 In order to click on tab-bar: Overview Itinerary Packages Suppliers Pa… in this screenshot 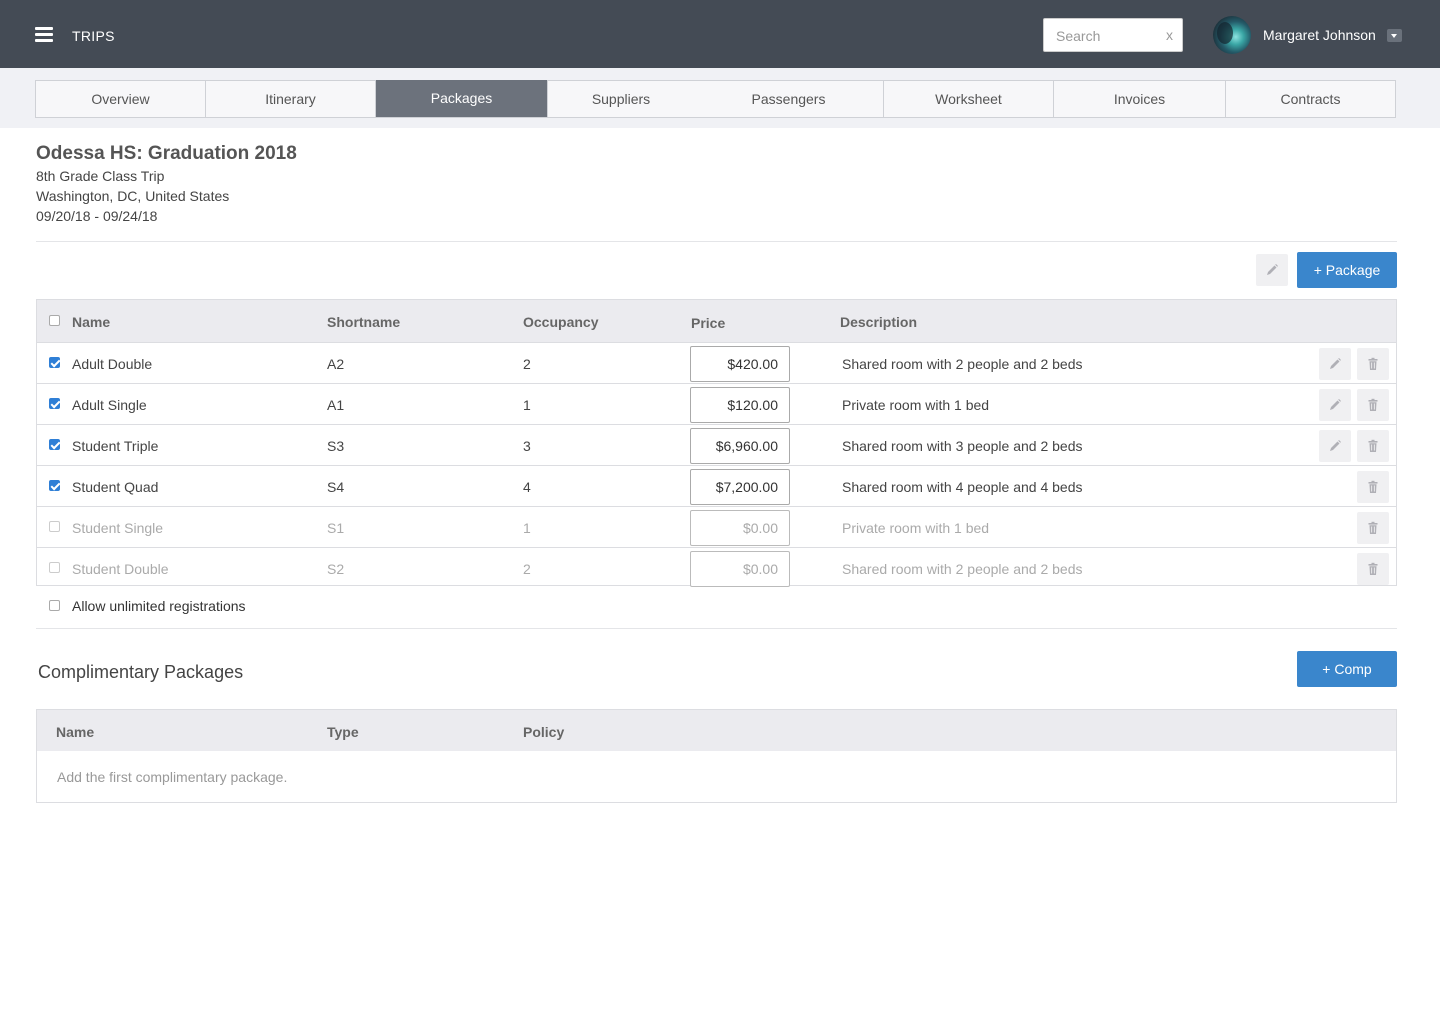, I will do `click(720, 98)`.